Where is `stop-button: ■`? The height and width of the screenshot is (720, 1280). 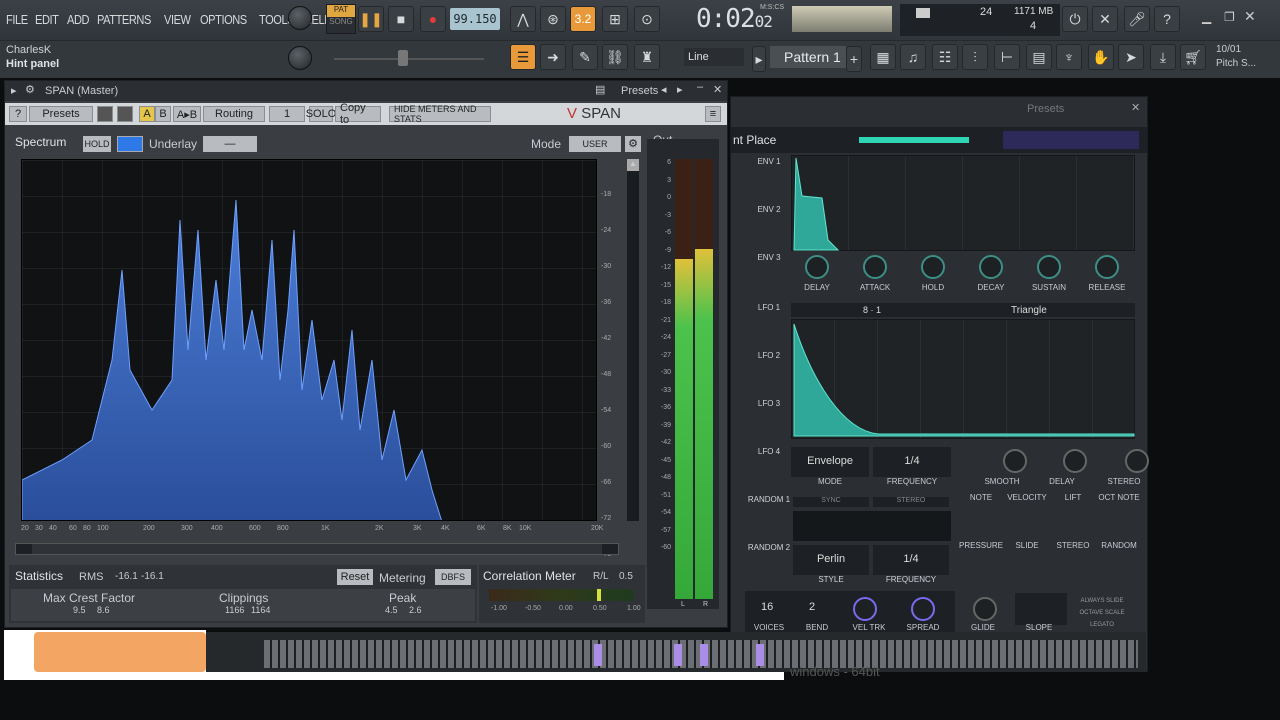 stop-button: ■ is located at coordinates (401, 19).